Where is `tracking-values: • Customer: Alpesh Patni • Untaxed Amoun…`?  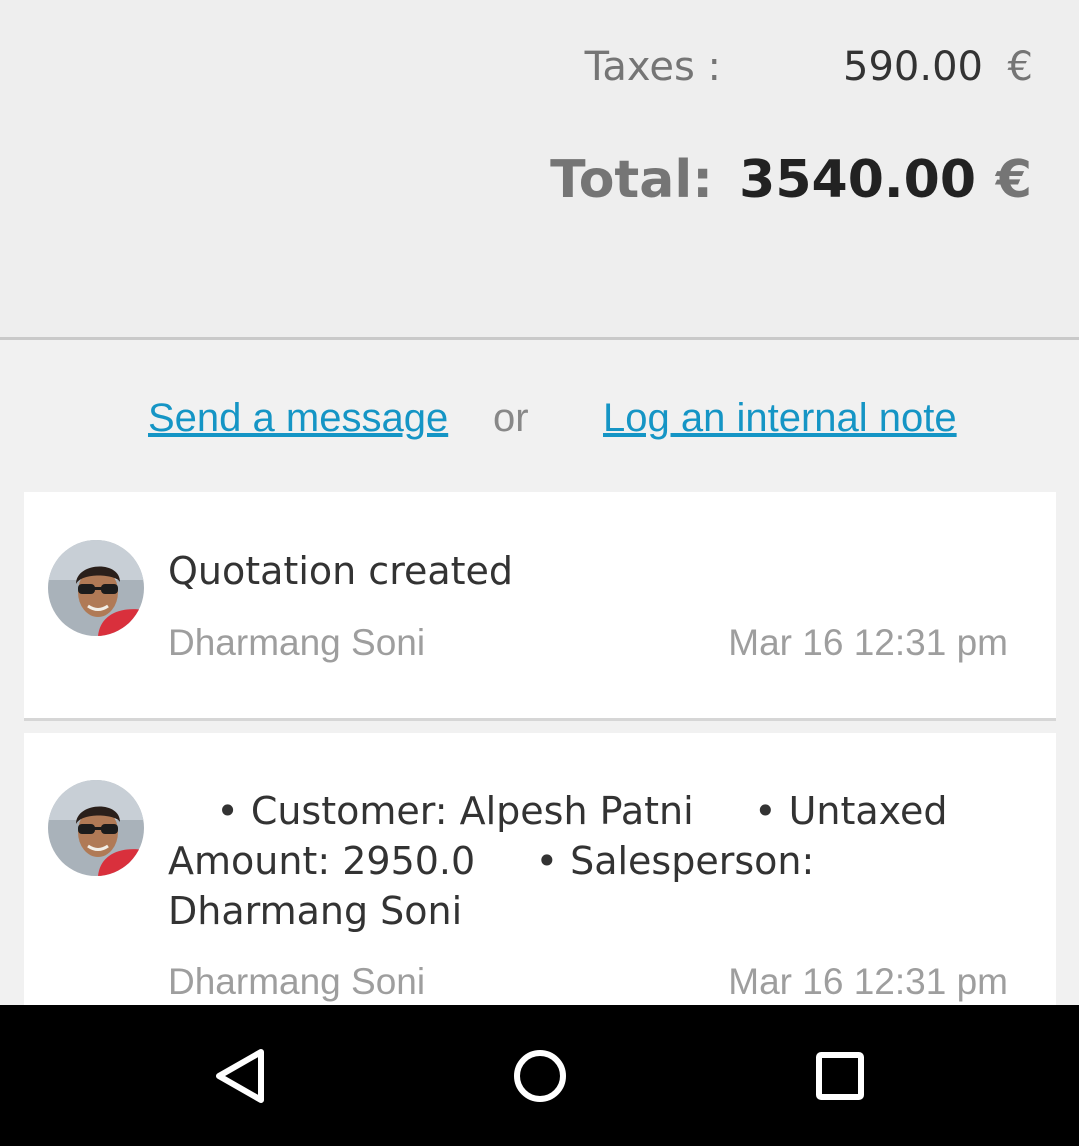
tracking-values: • Customer: Alpesh Patni • Untaxed Amoun… is located at coordinates (558, 861).